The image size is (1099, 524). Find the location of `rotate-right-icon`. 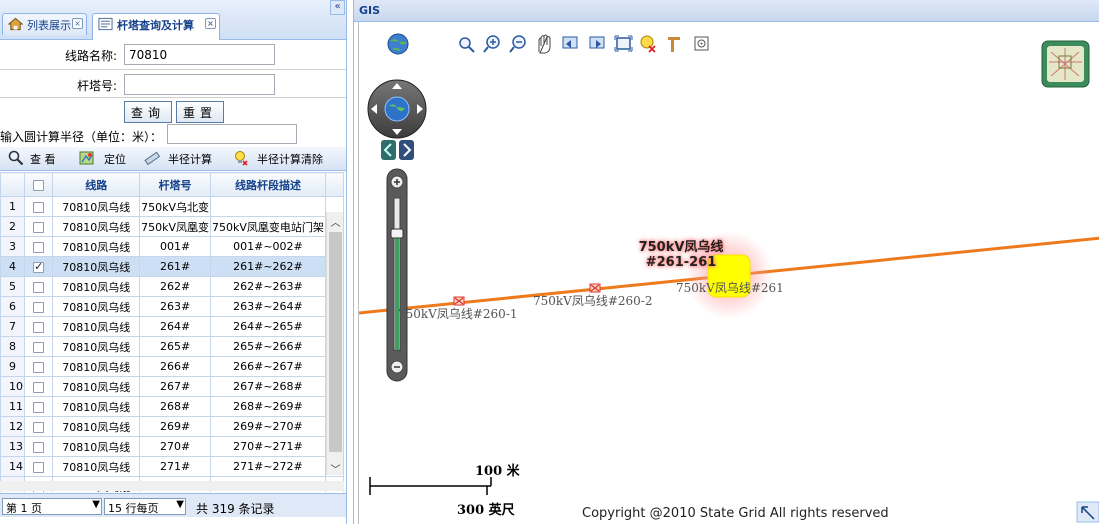

rotate-right-icon is located at coordinates (406, 150).